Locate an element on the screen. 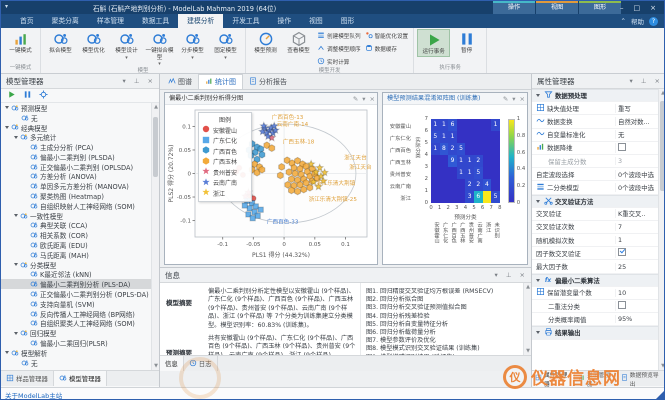  contextual-group-1: 视图 is located at coordinates (557, 7).